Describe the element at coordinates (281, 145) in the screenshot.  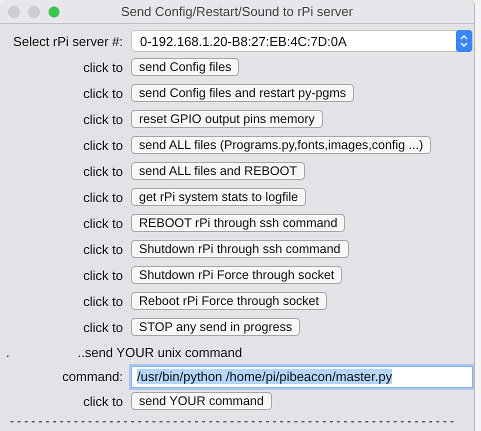
I see `action-button: send ALL files (Programs.py,fonts,images,config ...)` at that location.